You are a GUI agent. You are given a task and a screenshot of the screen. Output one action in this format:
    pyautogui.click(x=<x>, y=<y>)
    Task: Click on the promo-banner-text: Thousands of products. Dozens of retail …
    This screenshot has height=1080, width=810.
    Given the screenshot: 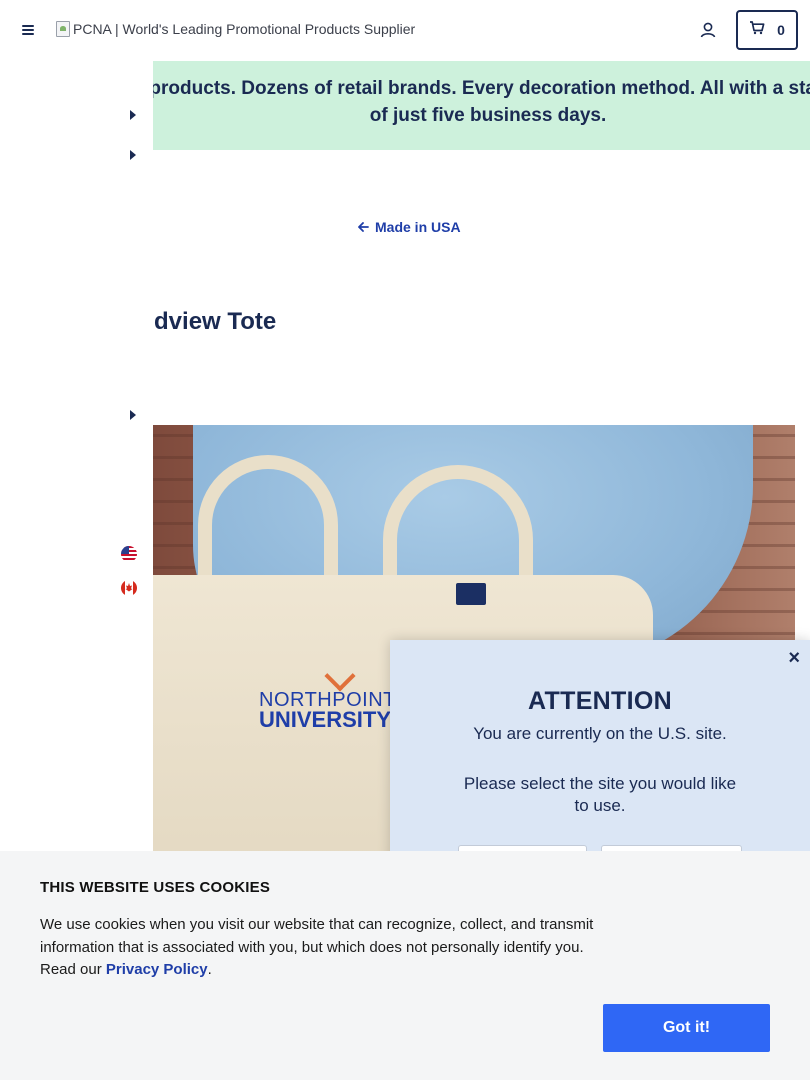 What is the action you would take?
    pyautogui.click(x=481, y=102)
    